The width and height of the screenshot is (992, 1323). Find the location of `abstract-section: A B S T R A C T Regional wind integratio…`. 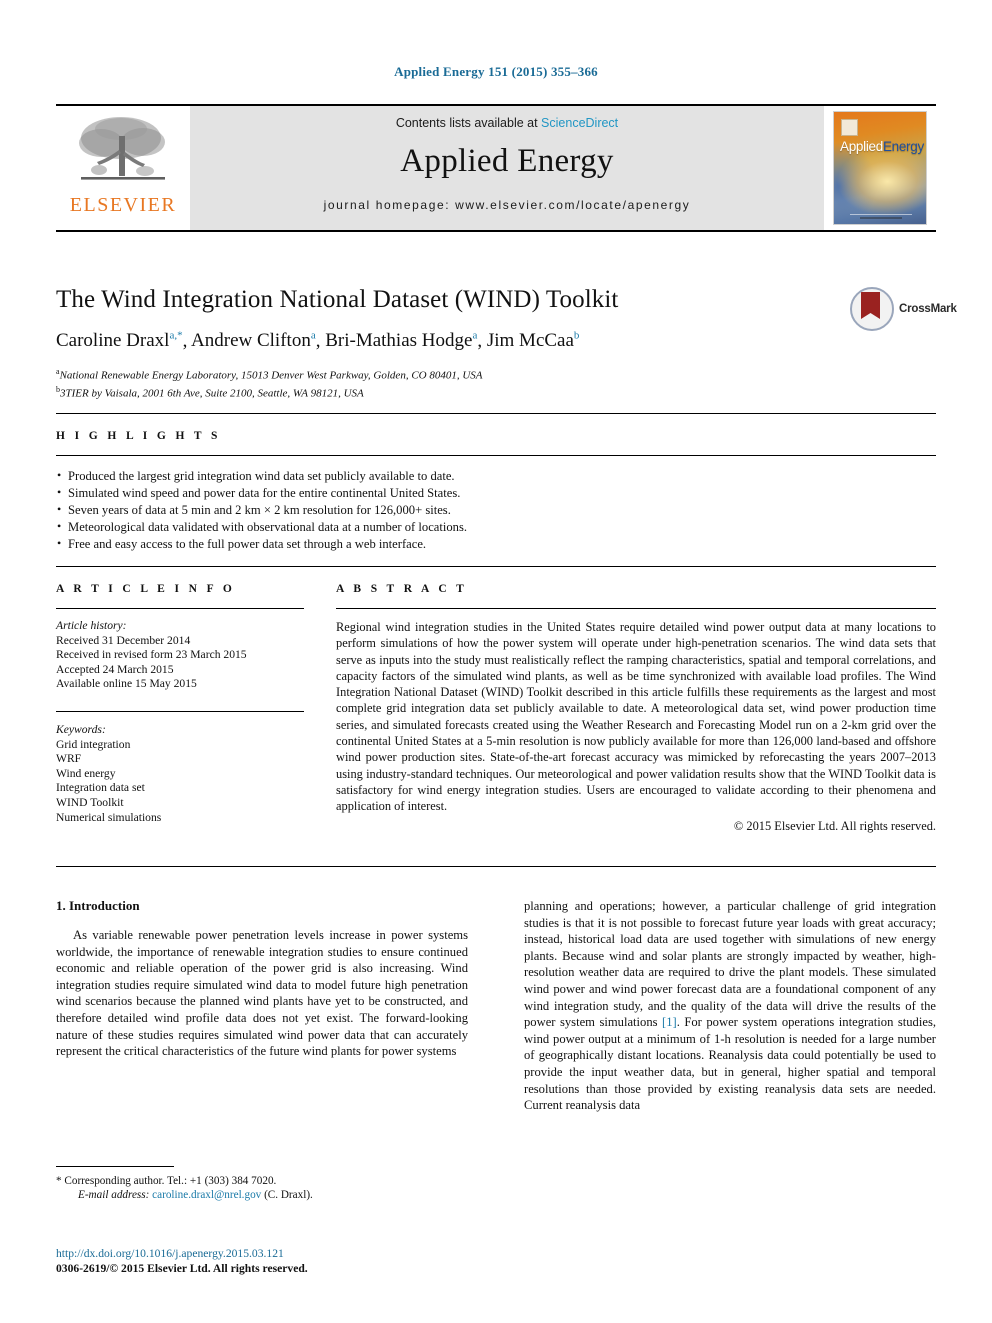

abstract-section: A B S T R A C T Regional wind integratio… is located at coordinates (636, 708).